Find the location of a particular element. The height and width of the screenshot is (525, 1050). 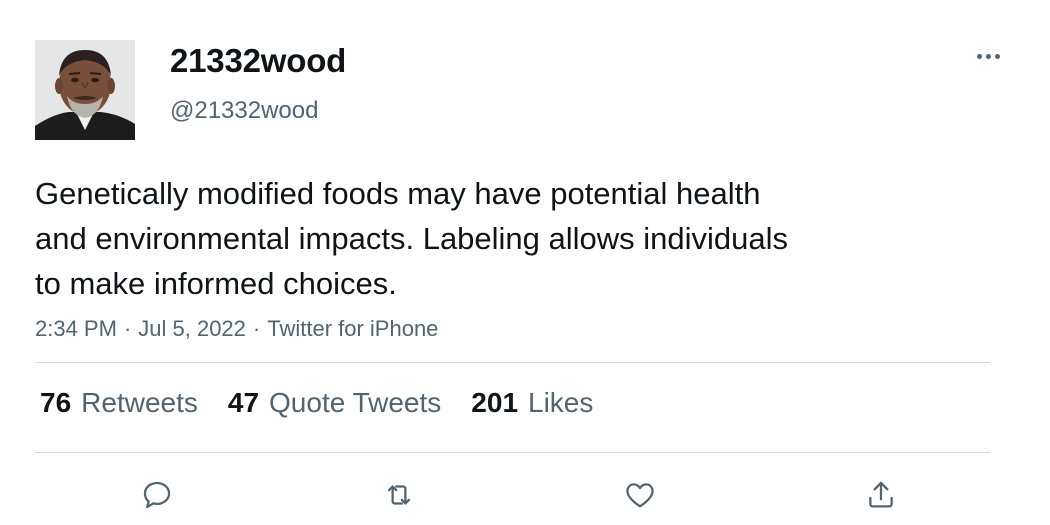

retweets-label: Retweets is located at coordinates (139, 402).